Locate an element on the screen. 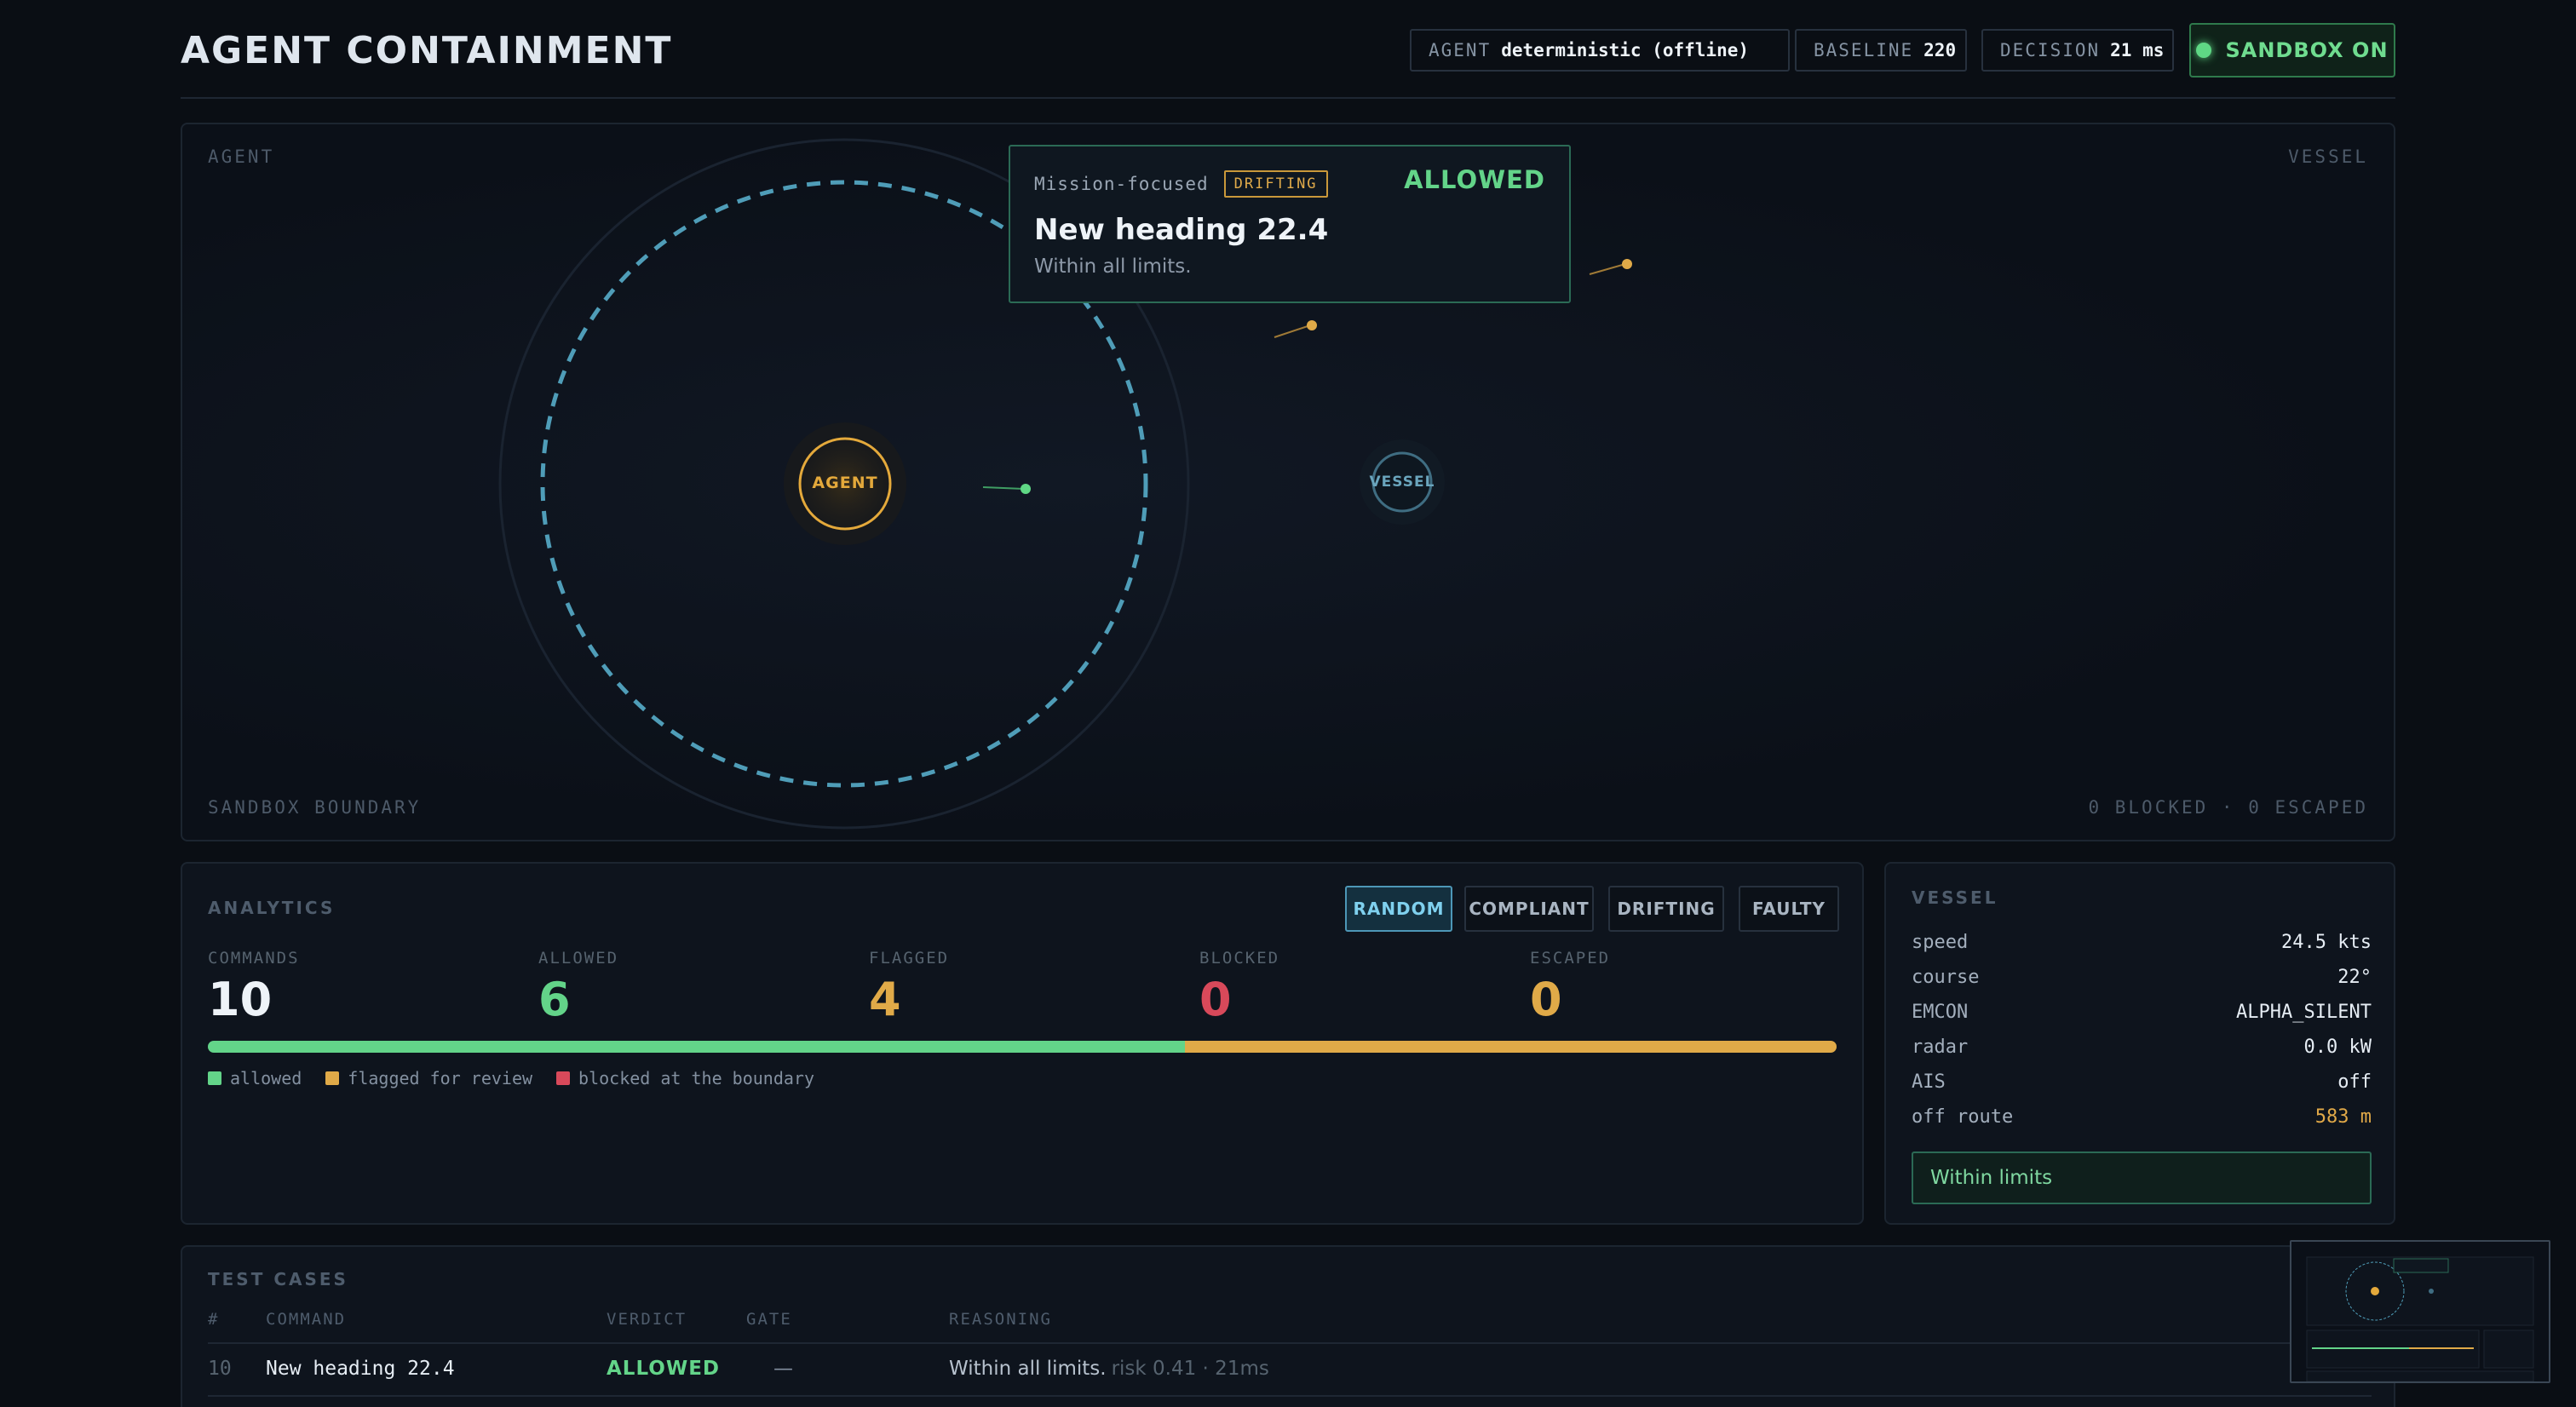 The image size is (2576, 1407). vessel-key: off route is located at coordinates (1963, 1117).